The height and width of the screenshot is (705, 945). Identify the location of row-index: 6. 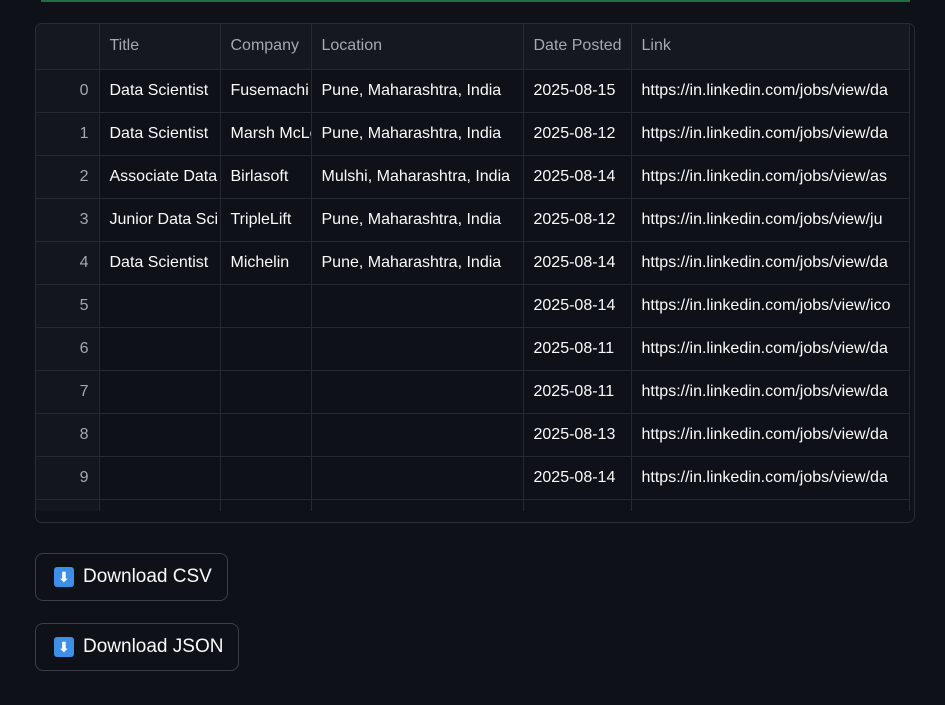
(68, 349).